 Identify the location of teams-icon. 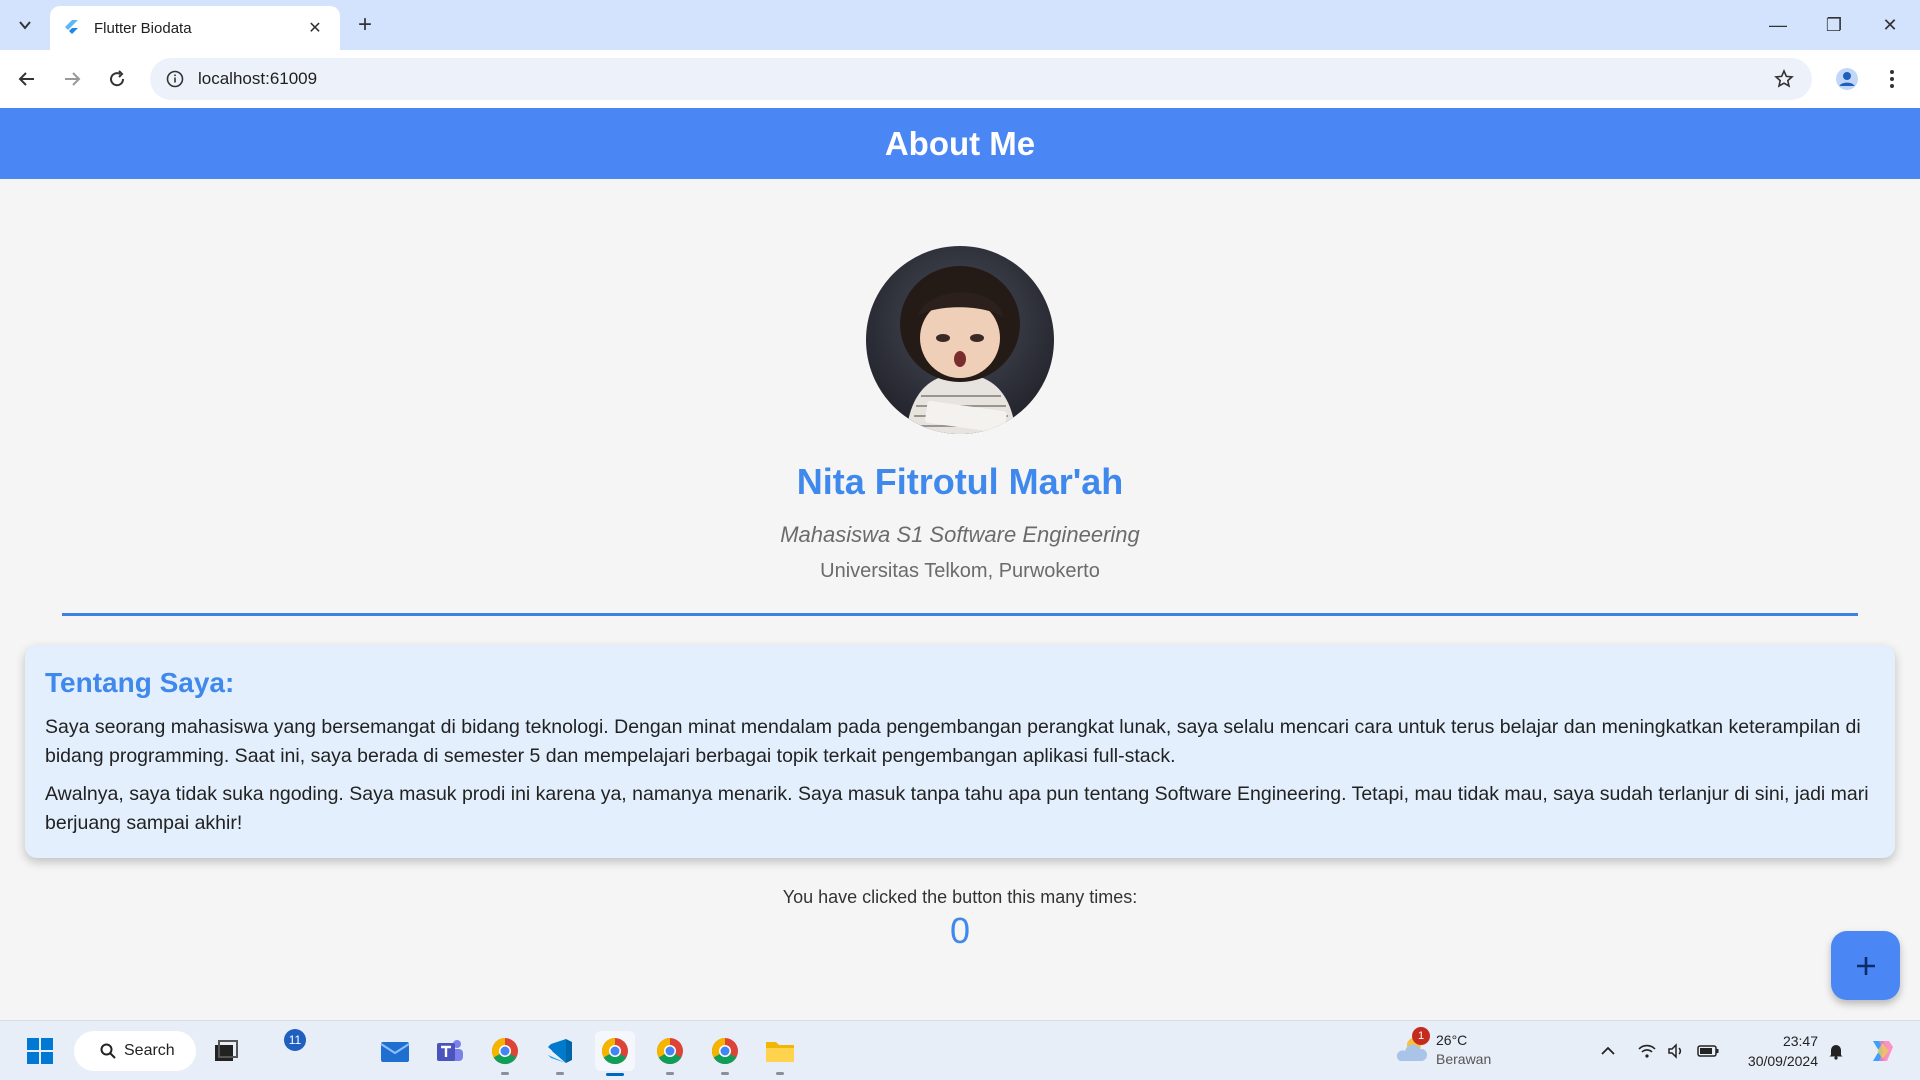
(450, 1050).